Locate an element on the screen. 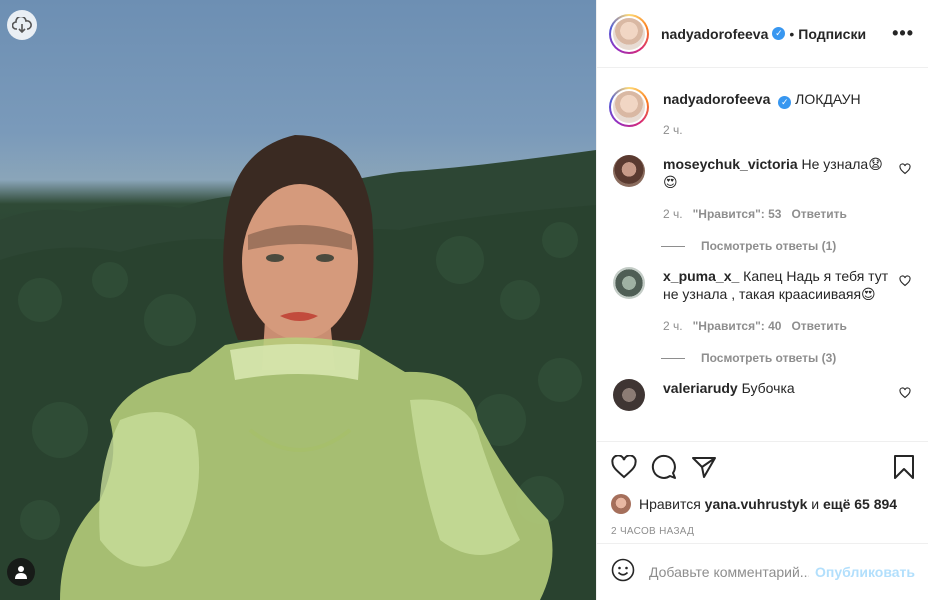  publish-button: Опубликовать is located at coordinates (865, 572).